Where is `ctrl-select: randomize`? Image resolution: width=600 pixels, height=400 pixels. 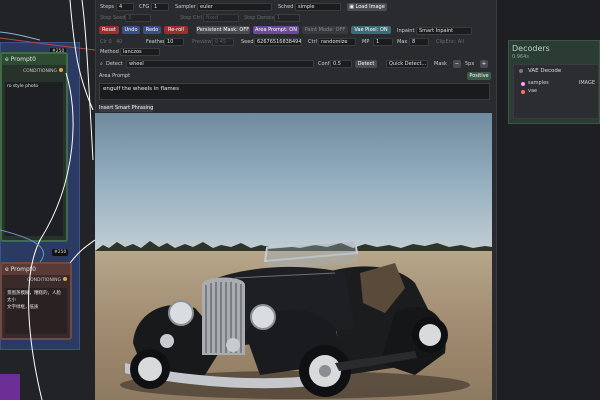
ctrl-select: randomize is located at coordinates (337, 42).